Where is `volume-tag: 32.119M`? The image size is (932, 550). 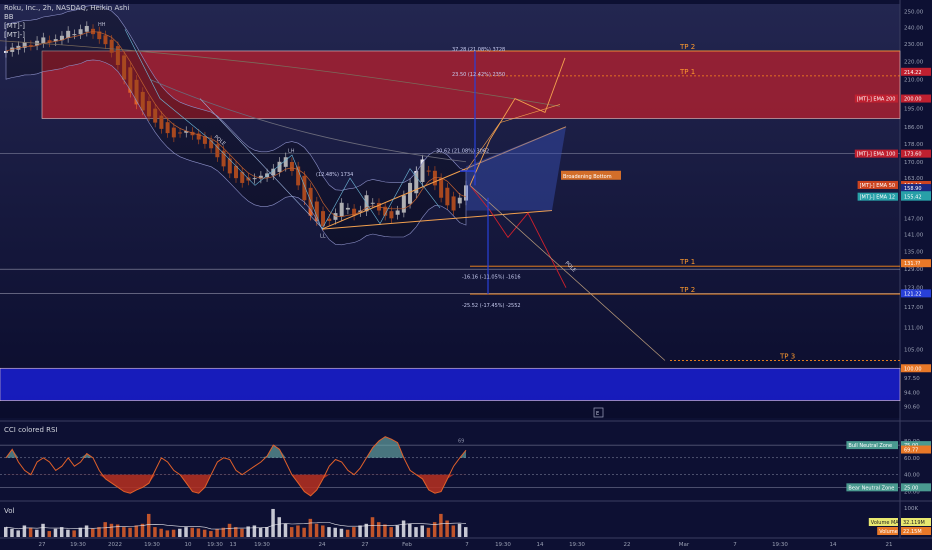
volume-tag: 32.119M is located at coordinates (914, 523).